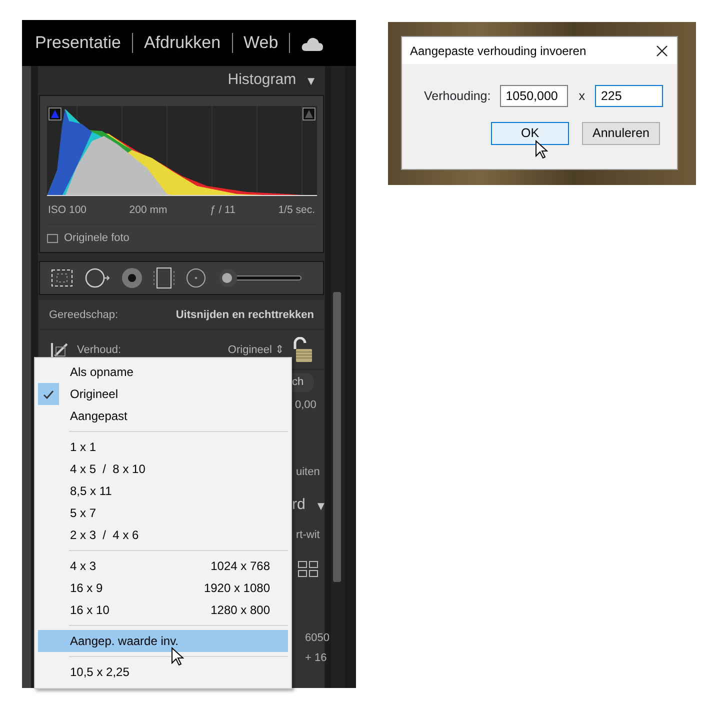 Image resolution: width=717 pixels, height=710 pixels. I want to click on menu-item-detail: 1280 x 800, so click(240, 610).